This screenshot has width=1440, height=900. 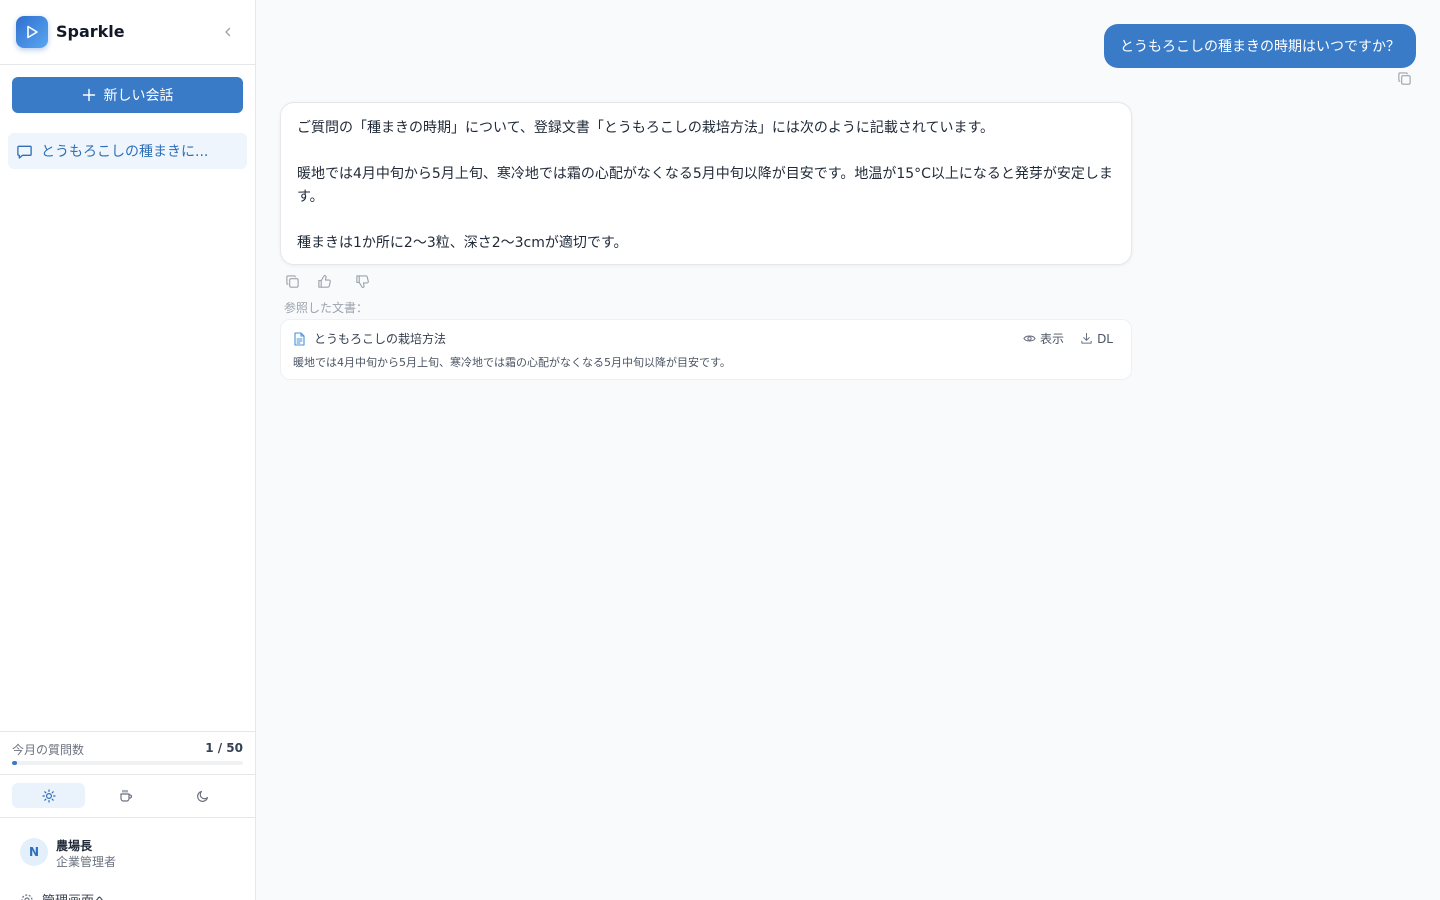 I want to click on document-icon, so click(x=299, y=338).